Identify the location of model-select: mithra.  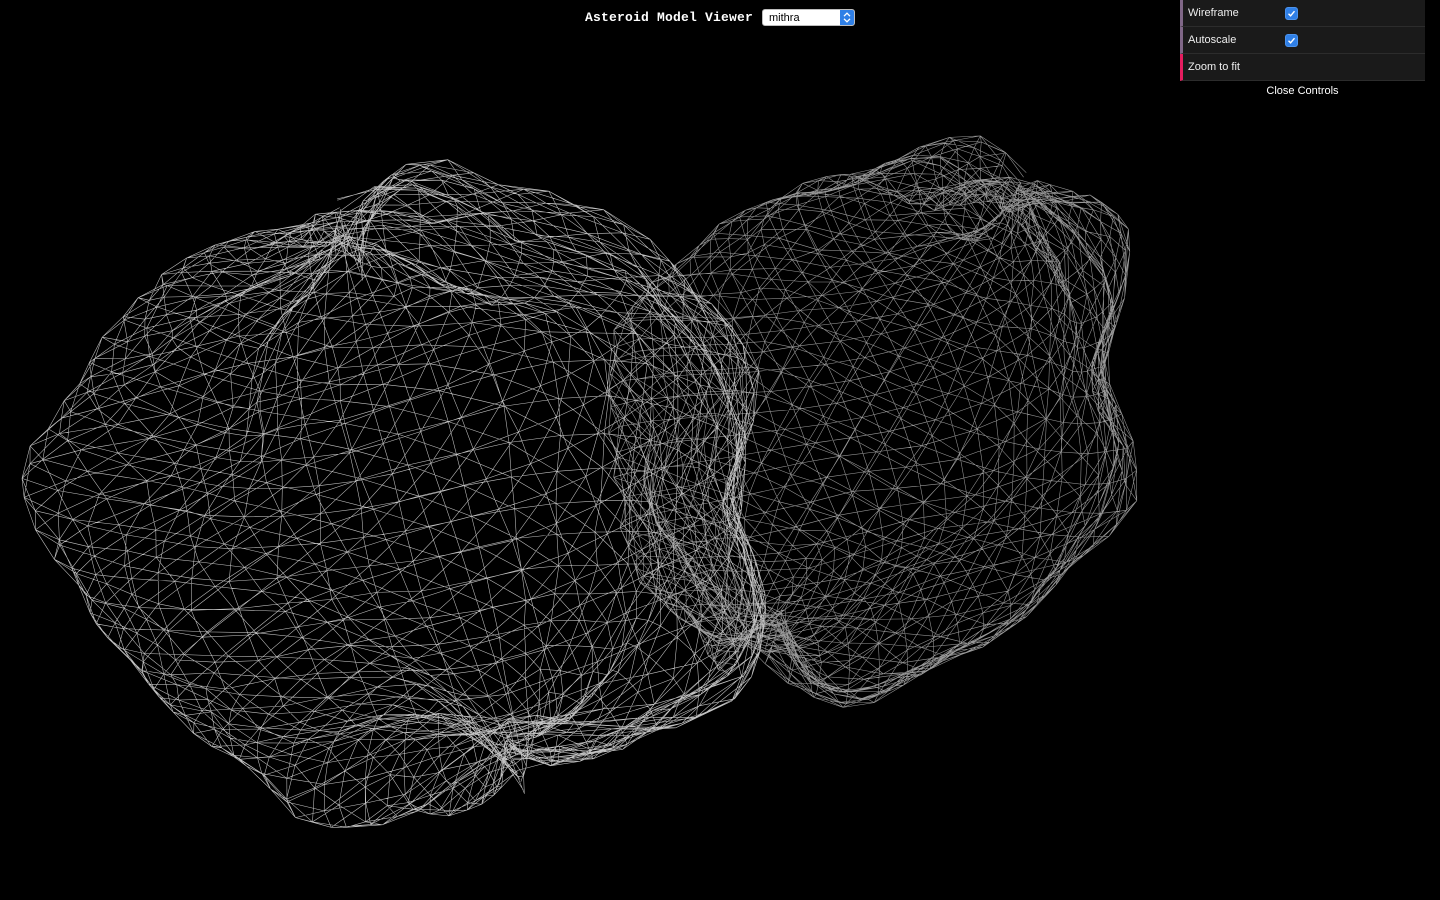
(809, 17).